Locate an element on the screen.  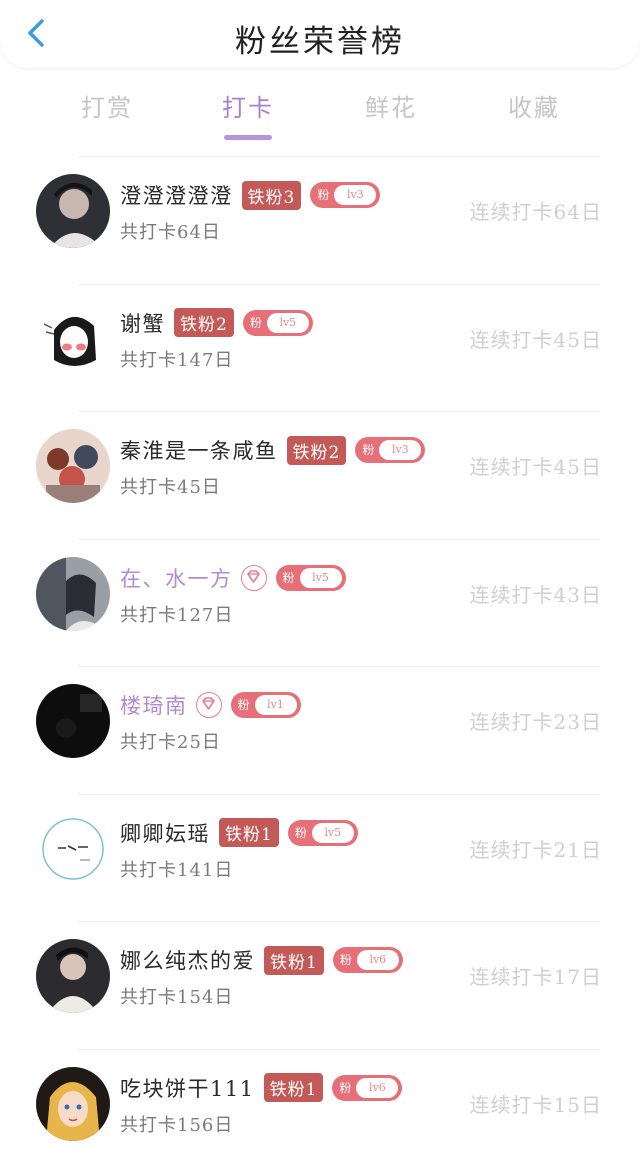
tab-favorites: 收藏 is located at coordinates (534, 105).